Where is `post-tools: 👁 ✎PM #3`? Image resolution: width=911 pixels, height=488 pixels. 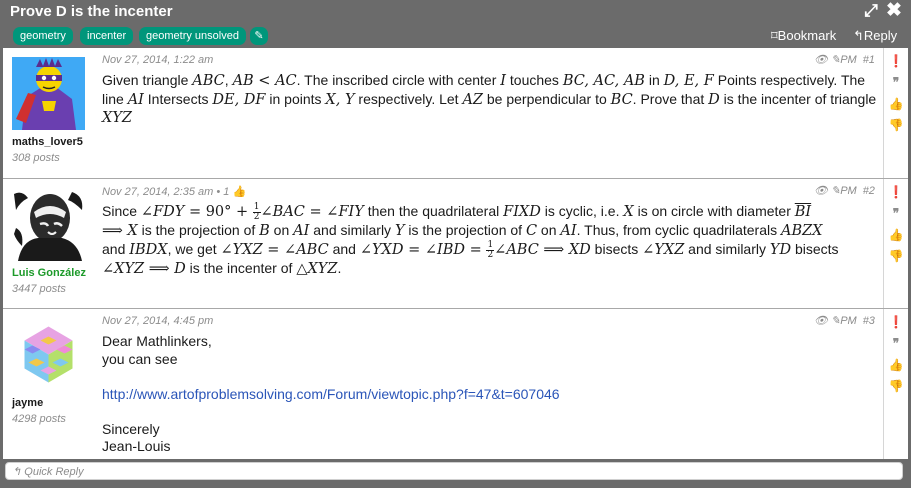
post-tools: 👁 ✎PM #3 is located at coordinates (846, 320).